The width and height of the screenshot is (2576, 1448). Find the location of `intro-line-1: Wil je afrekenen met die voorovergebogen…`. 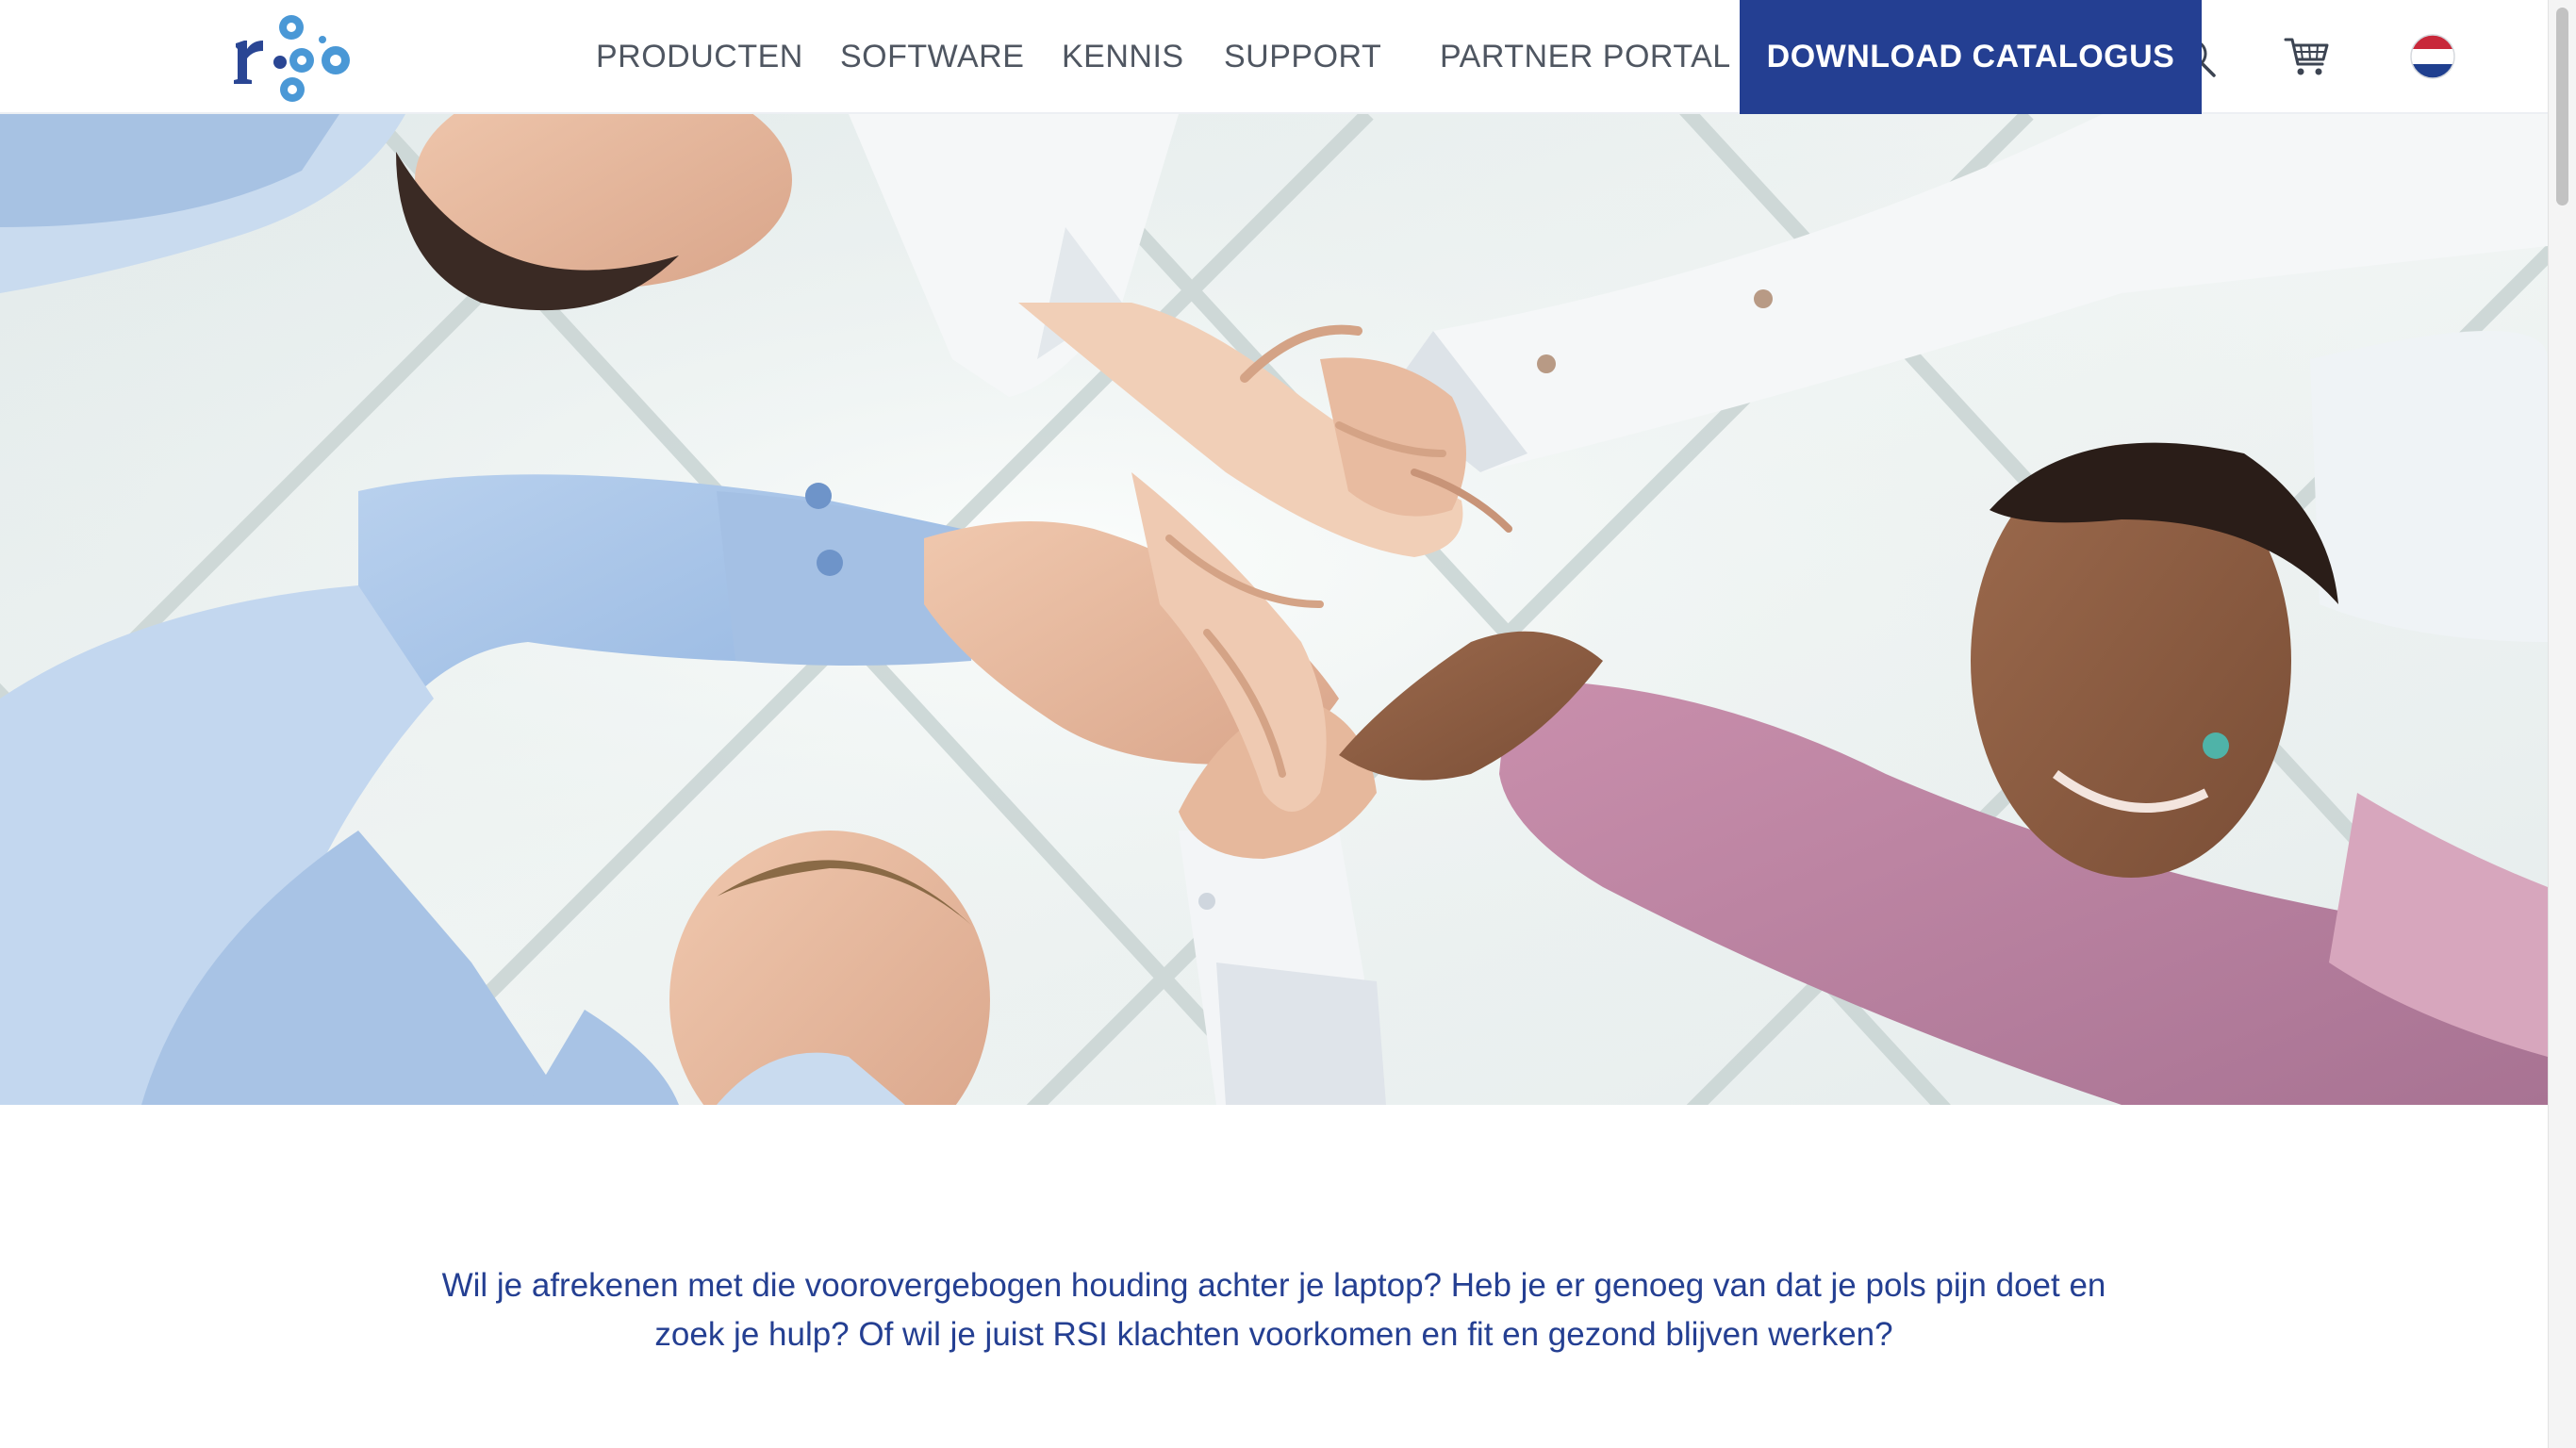

intro-line-1: Wil je afrekenen met die voorovergebogen… is located at coordinates (1273, 1285).